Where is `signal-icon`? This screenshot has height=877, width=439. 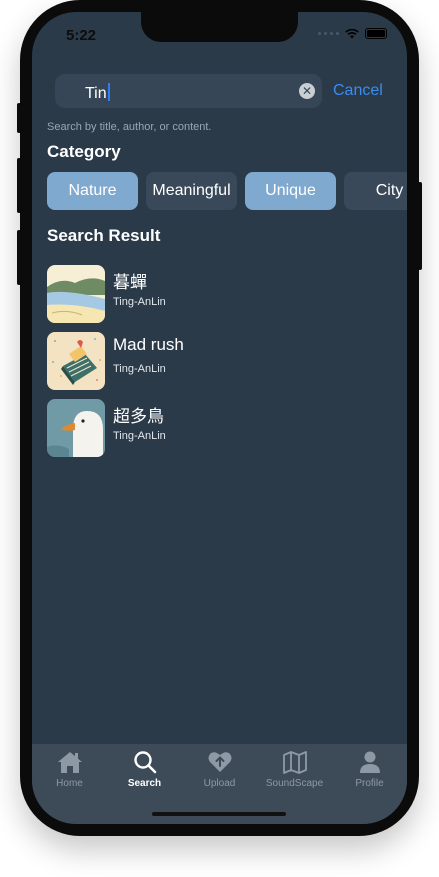 signal-icon is located at coordinates (328, 33).